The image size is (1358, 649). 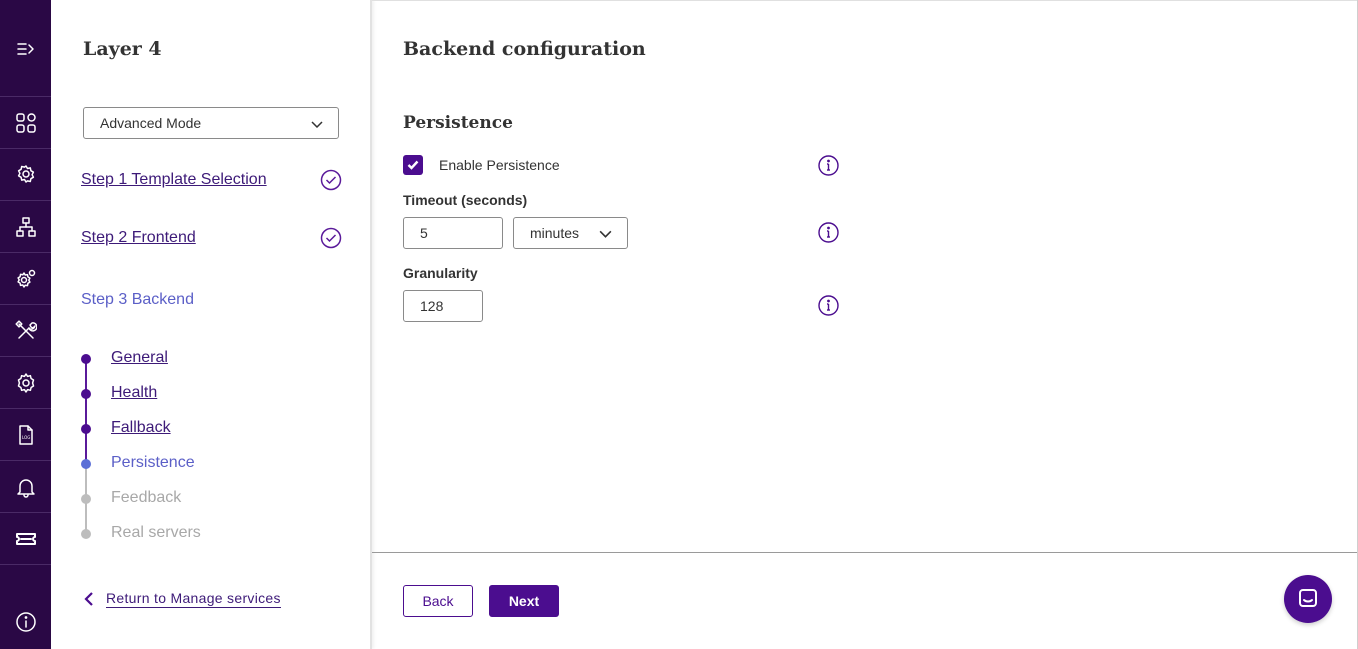 I want to click on return-link-label: Return to Manage services, so click(x=193, y=599).